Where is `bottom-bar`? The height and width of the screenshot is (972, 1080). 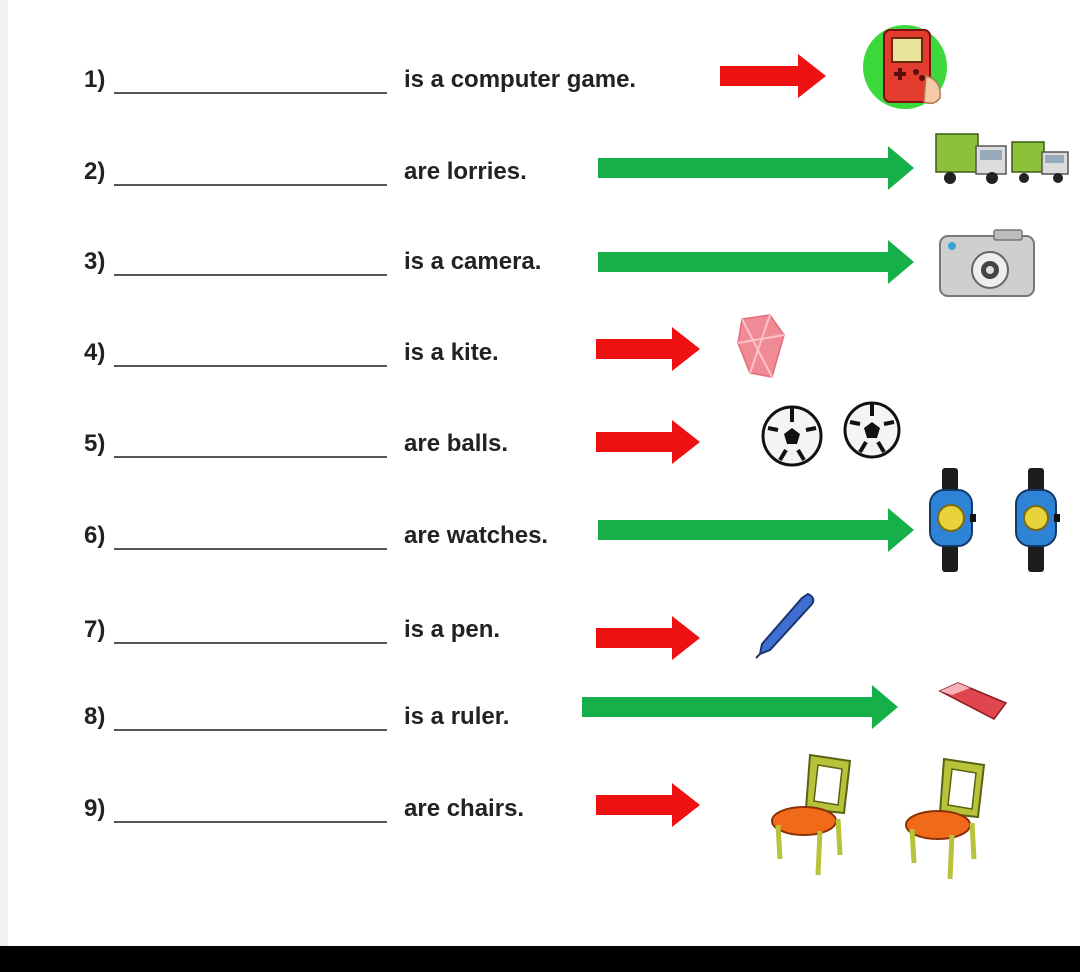 bottom-bar is located at coordinates (540, 959).